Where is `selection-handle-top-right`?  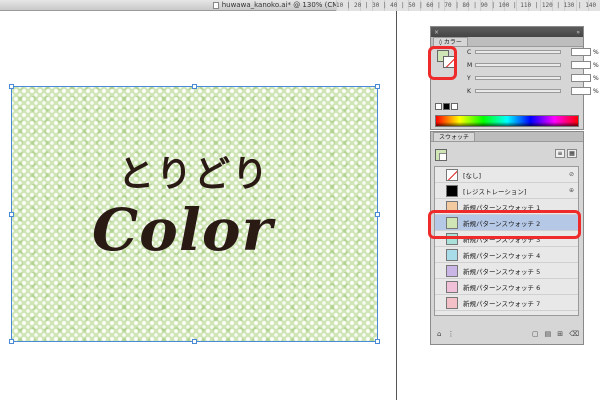 selection-handle-top-right is located at coordinates (377, 86).